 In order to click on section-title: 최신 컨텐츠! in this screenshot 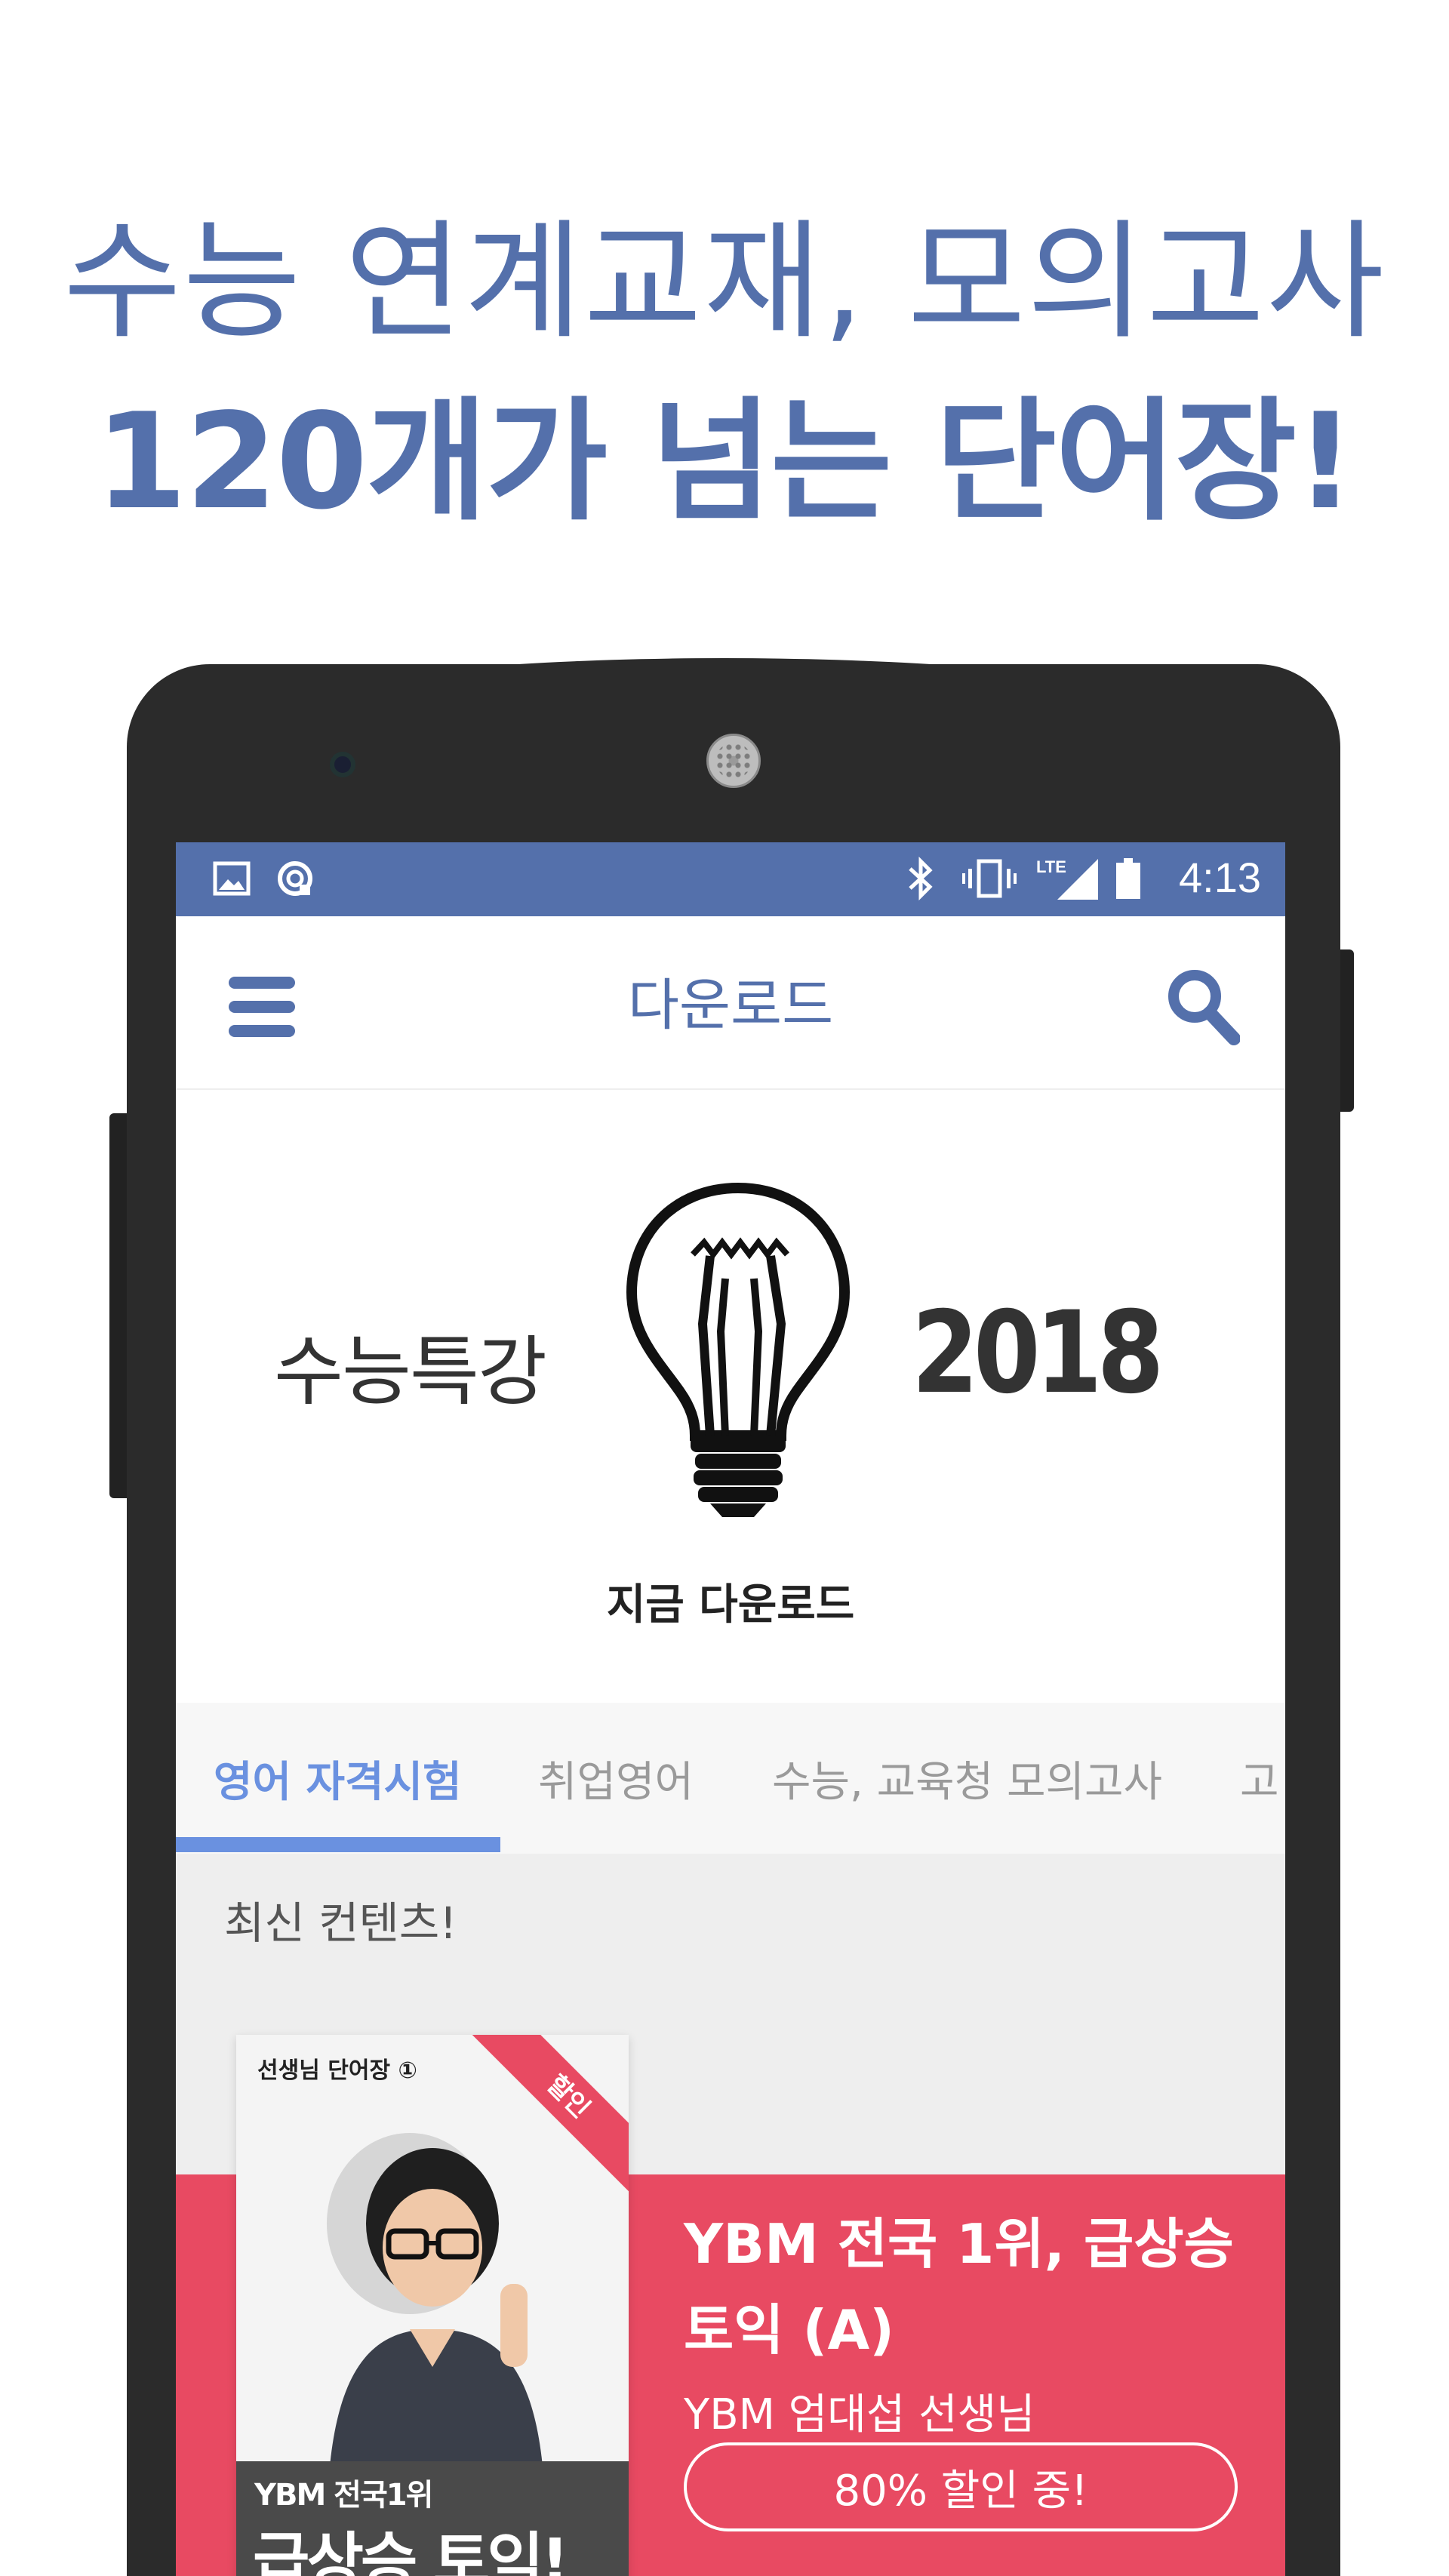, I will do `click(340, 1923)`.